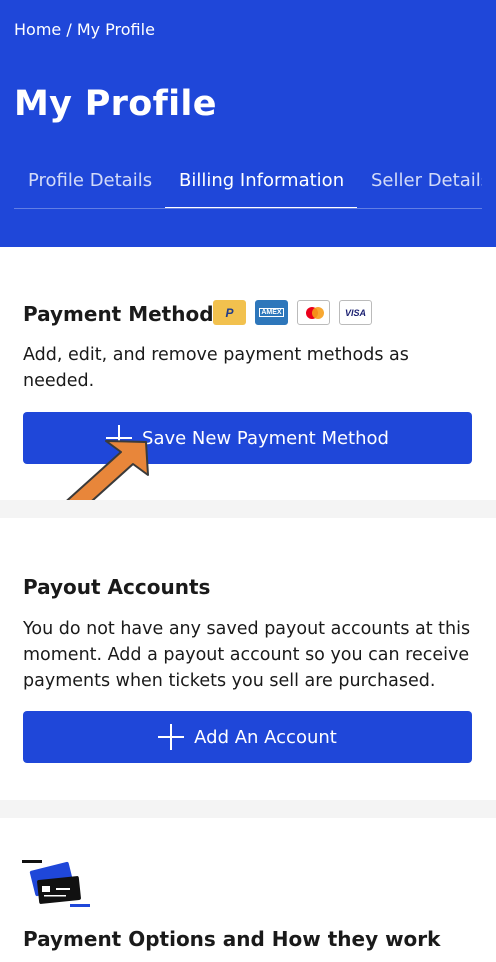 Image resolution: width=496 pixels, height=962 pixels. Describe the element at coordinates (117, 587) in the screenshot. I see `payout-accounts-title: Payout Accounts` at that location.